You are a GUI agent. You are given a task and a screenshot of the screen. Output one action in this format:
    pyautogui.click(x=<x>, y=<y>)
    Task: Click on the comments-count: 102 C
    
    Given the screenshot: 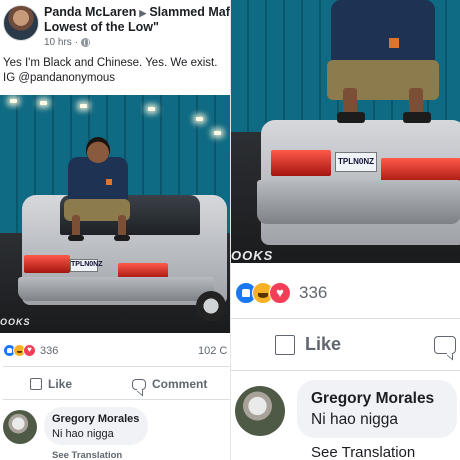 What is the action you would take?
    pyautogui.click(x=212, y=351)
    